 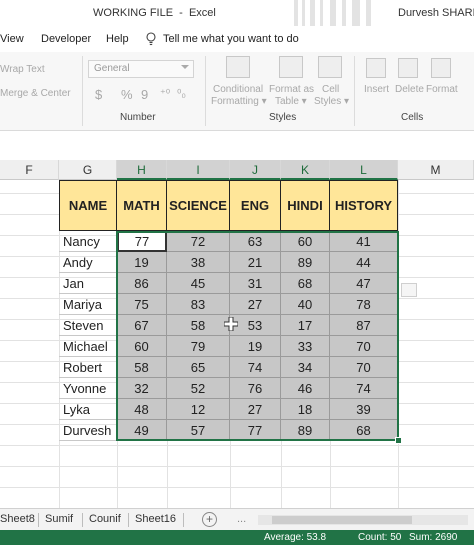 I want to click on name-cell: Andy, so click(x=88, y=262).